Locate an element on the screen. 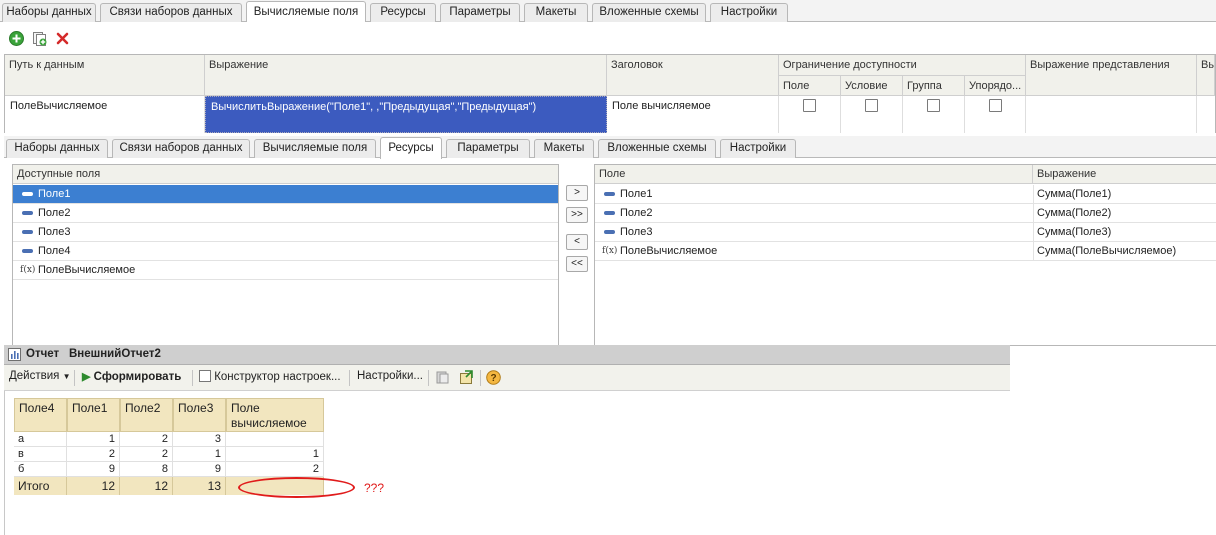 Image resolution: width=1216 pixels, height=535 pixels. inner-tab-settings: Настройки is located at coordinates (758, 148).